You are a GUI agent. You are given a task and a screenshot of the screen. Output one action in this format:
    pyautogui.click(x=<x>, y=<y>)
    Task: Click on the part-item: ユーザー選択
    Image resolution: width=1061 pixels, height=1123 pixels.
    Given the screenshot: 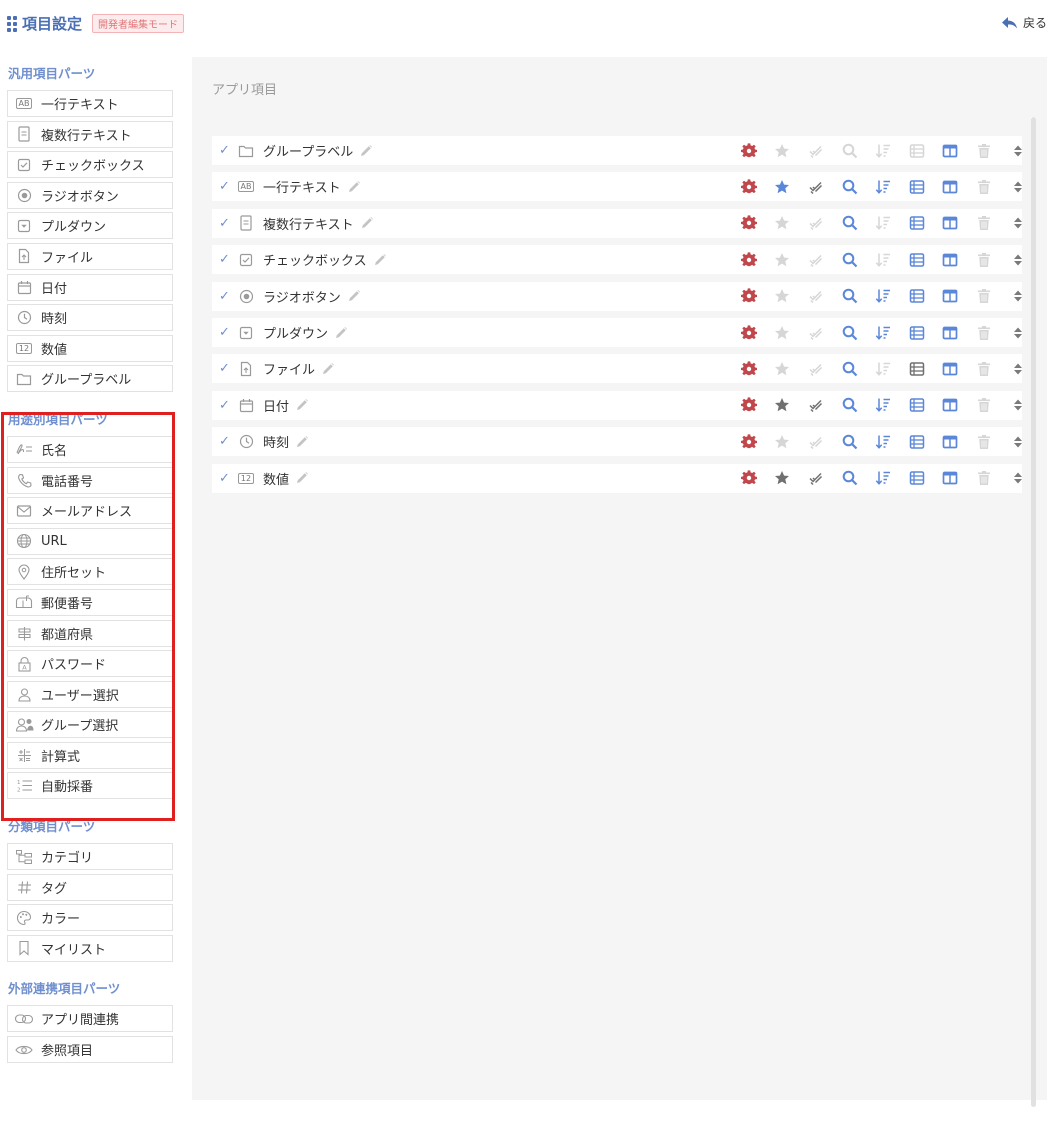 What is the action you would take?
    pyautogui.click(x=90, y=694)
    